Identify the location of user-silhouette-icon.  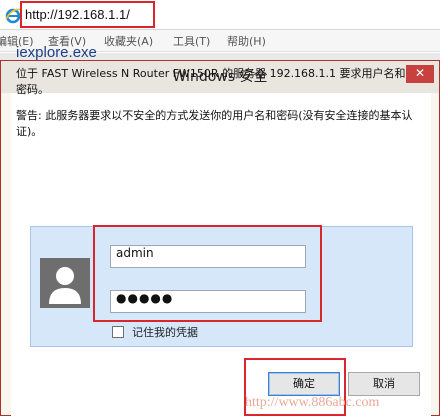
(65, 283).